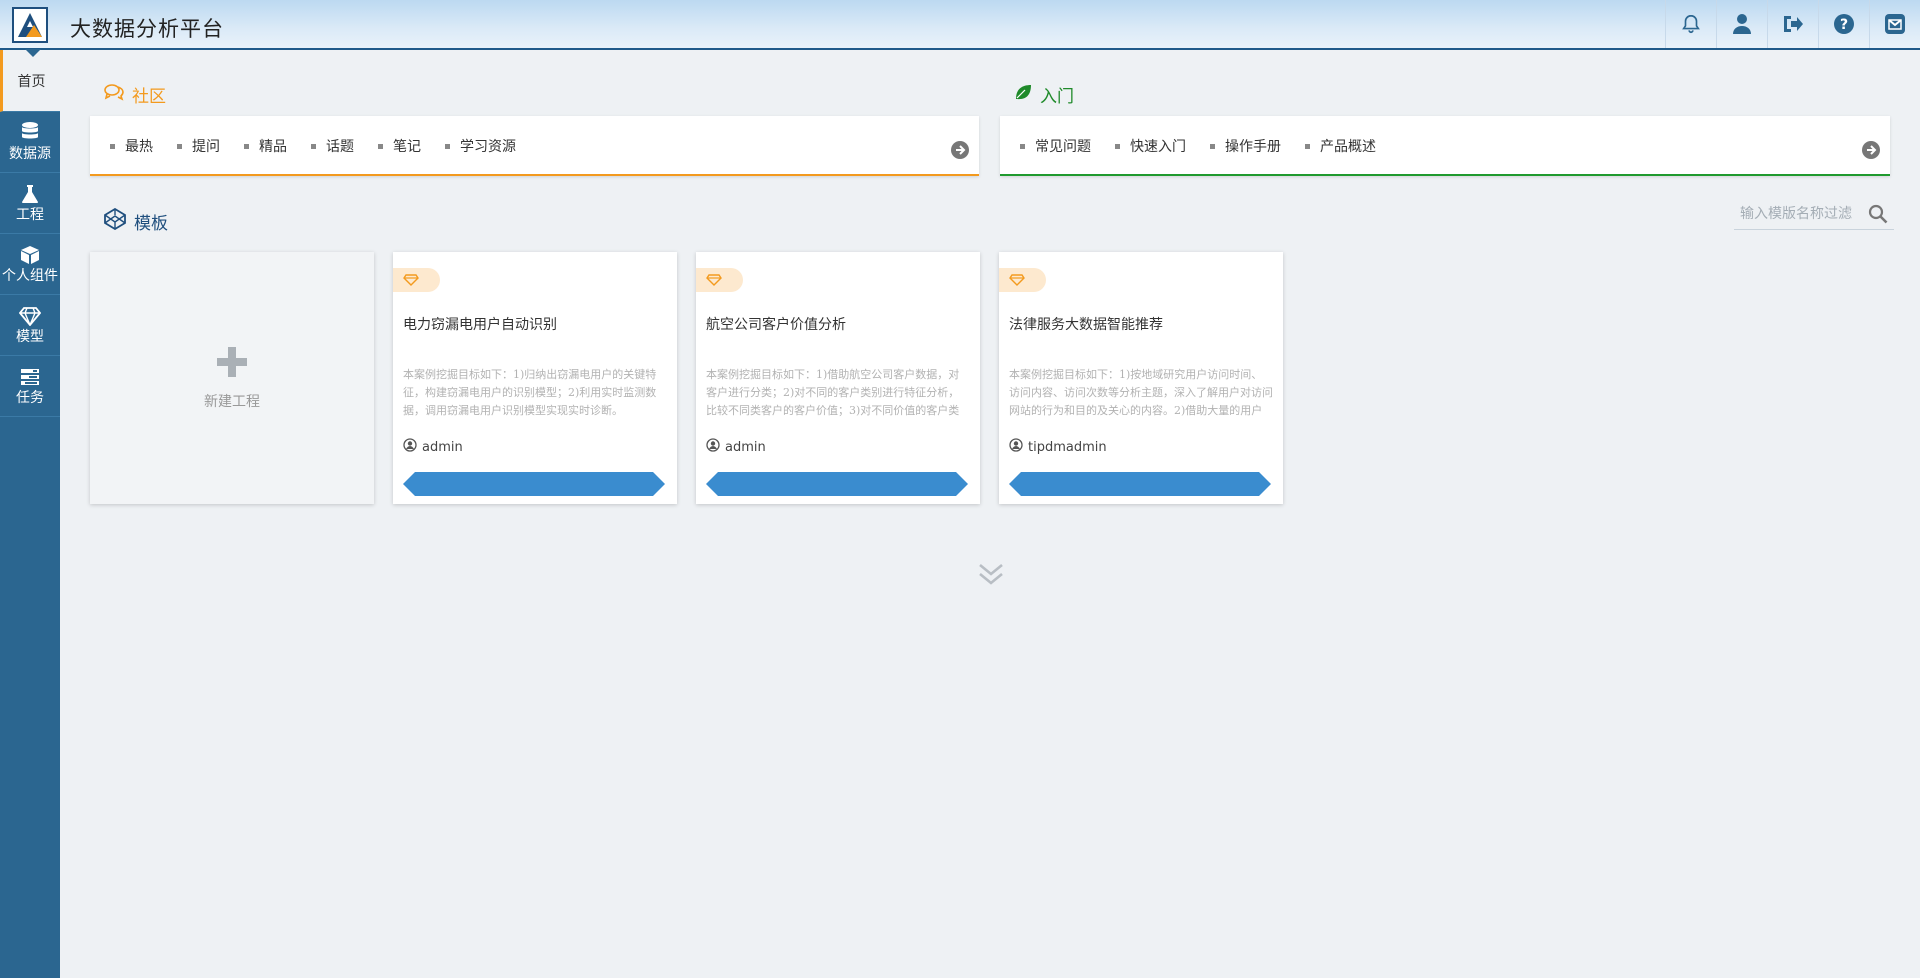  Describe the element at coordinates (1150, 146) in the screenshot. I see `intro-link-quickstart: 快速入门` at that location.